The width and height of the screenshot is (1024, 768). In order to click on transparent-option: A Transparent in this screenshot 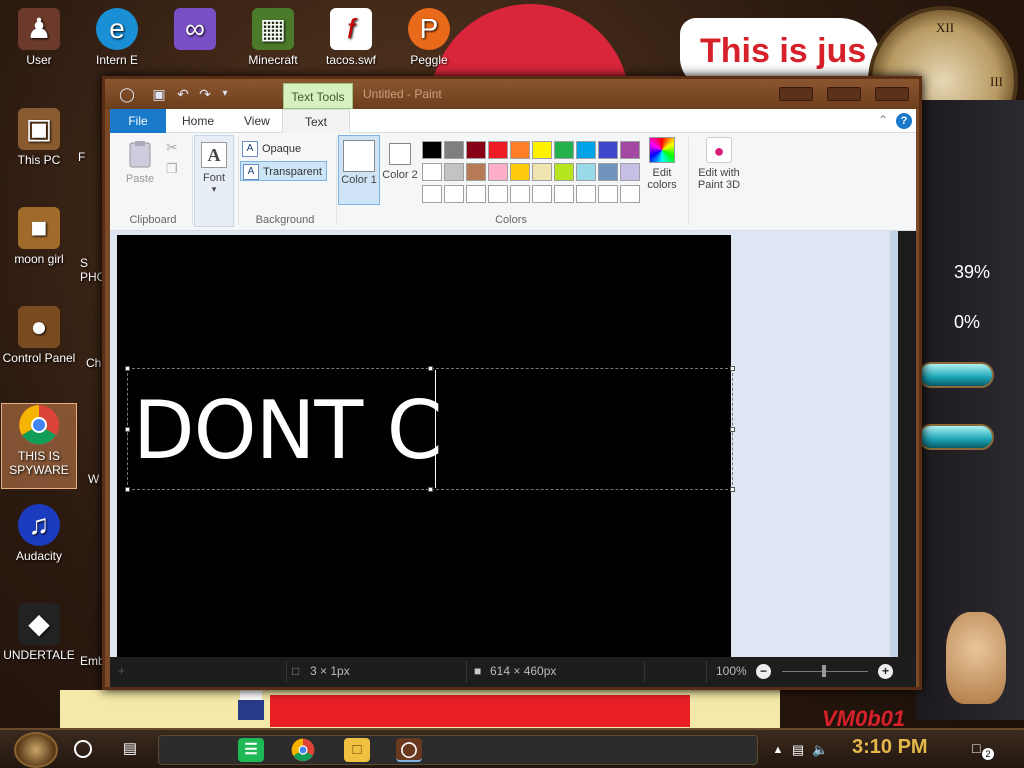, I will do `click(283, 171)`.